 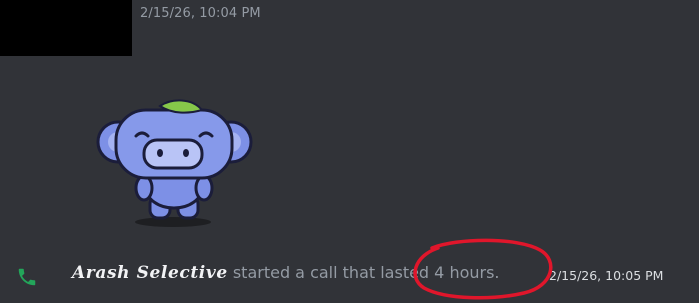 What do you see at coordinates (66, 28) in the screenshot?
I see `redacted-avatar` at bounding box center [66, 28].